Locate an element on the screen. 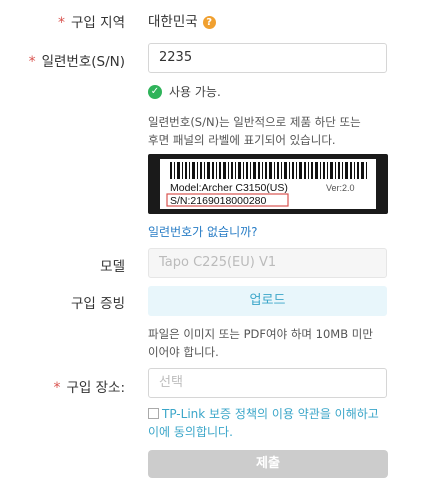 The width and height of the screenshot is (427, 488). serial-hint-line2: 후면 패널의 라벨에 표기되어 있습니다. is located at coordinates (242, 140).